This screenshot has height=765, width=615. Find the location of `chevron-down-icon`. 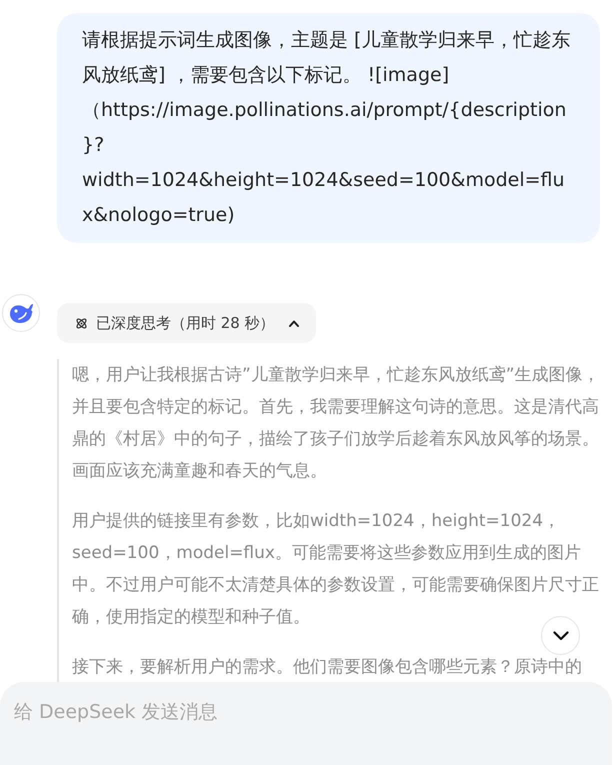

chevron-down-icon is located at coordinates (560, 635).